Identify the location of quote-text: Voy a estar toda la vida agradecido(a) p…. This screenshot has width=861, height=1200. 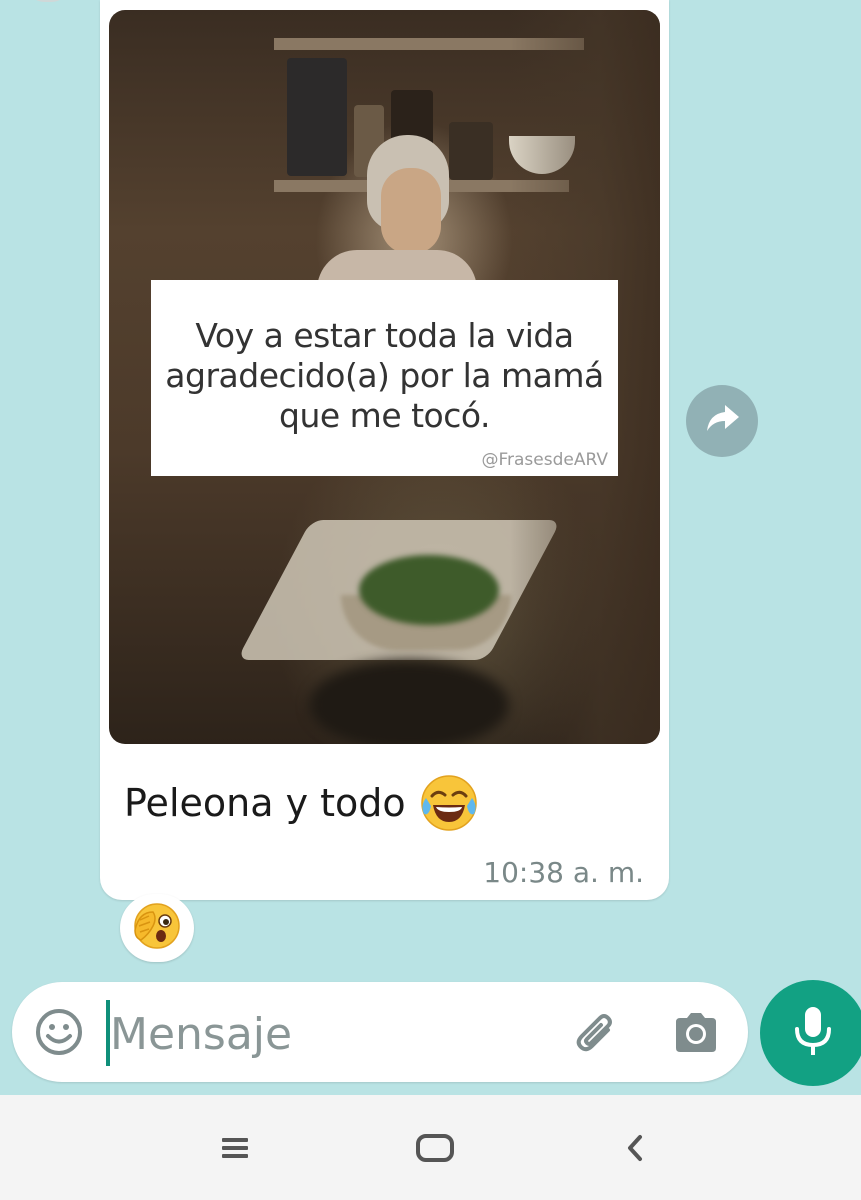
(384, 375).